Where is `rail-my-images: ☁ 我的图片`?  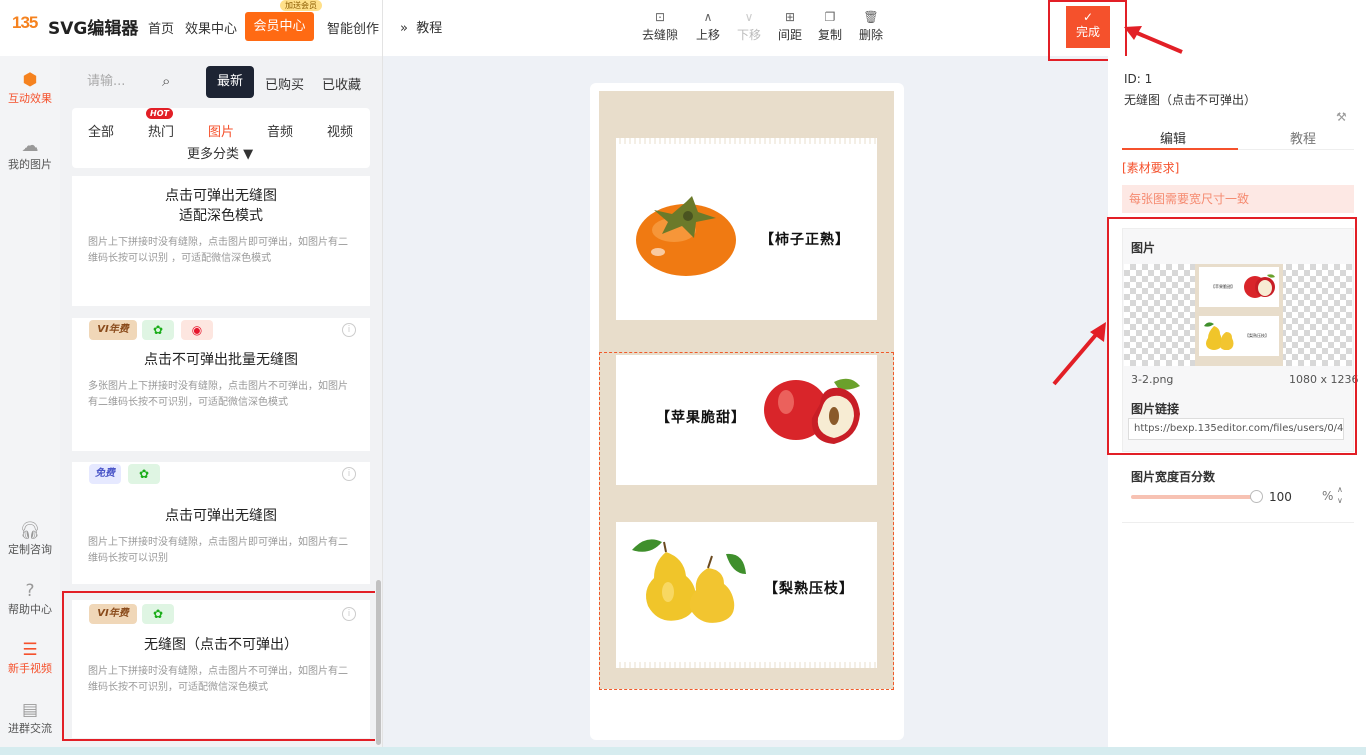 rail-my-images: ☁ 我的图片 is located at coordinates (30, 154).